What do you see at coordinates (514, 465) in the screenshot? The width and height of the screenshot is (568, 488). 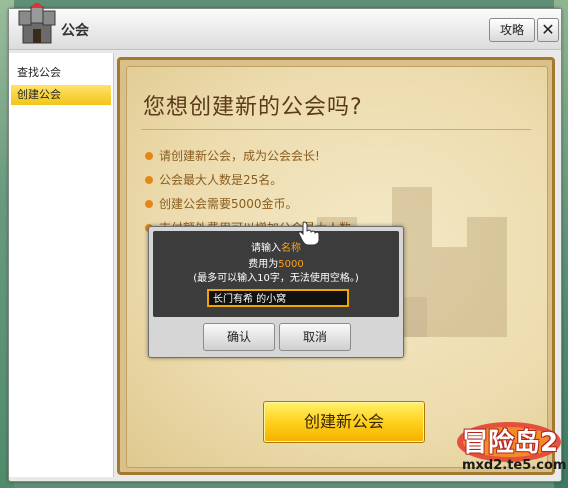 I see `game-url: mxd2.te5.com` at bounding box center [514, 465].